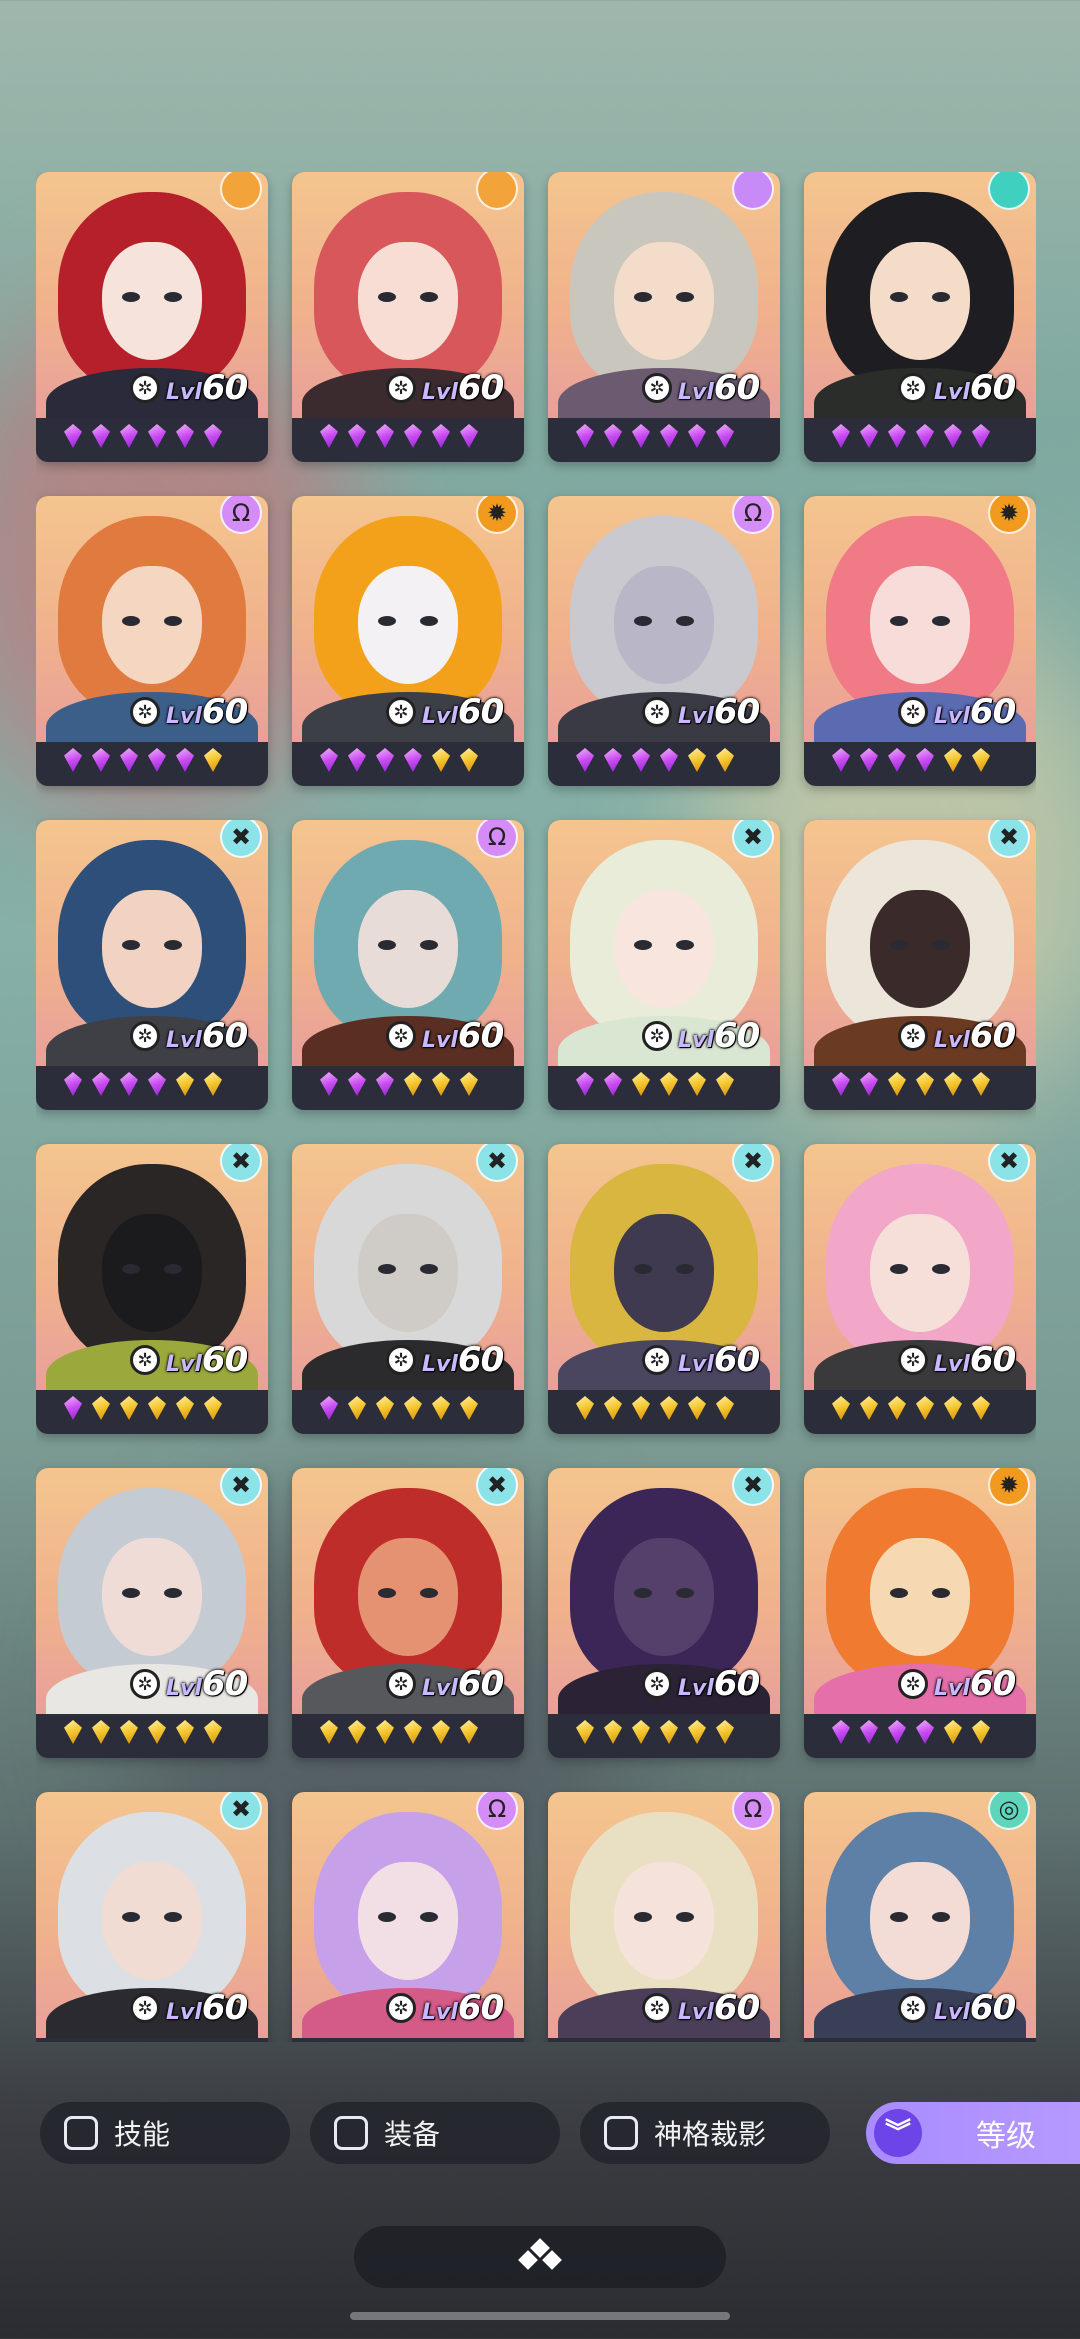 The image size is (1080, 2339). What do you see at coordinates (435, 2133) in the screenshot?
I see `equipment-filter: 装备` at bounding box center [435, 2133].